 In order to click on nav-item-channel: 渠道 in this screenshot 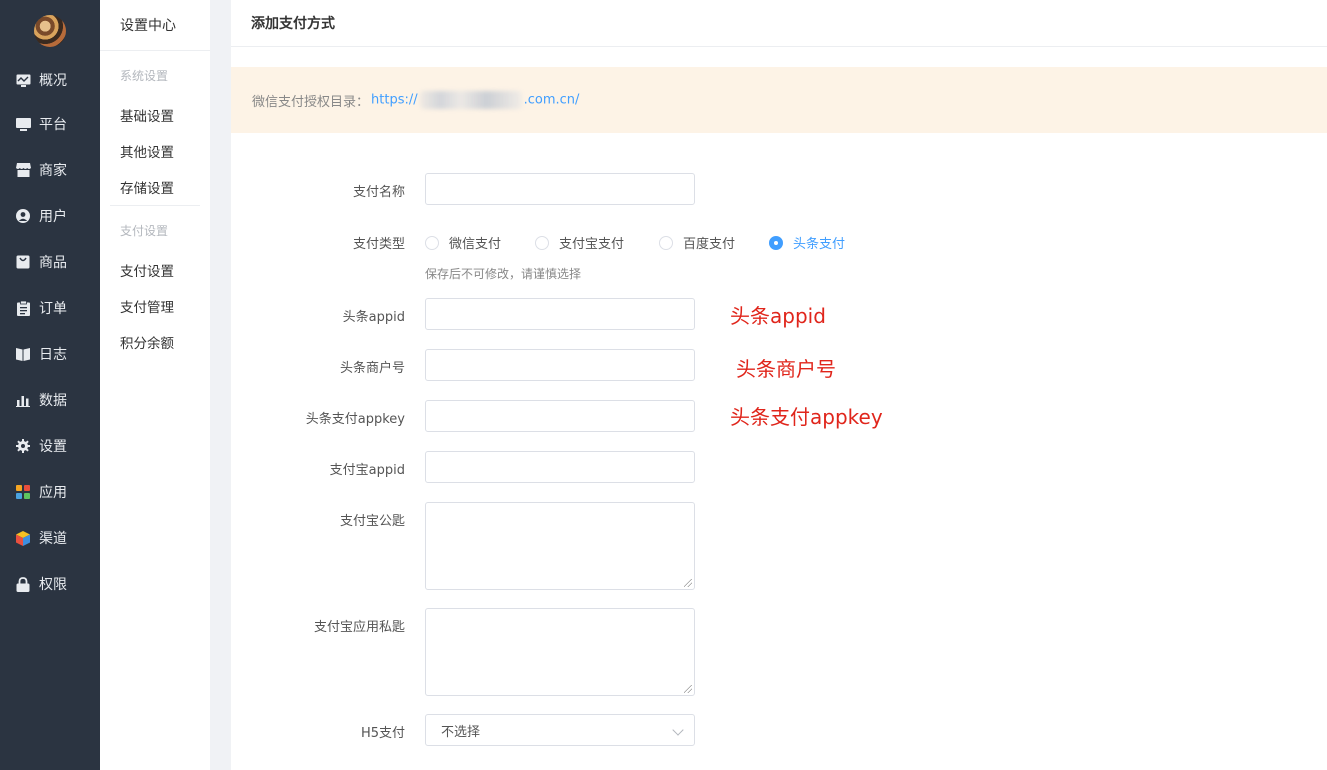, I will do `click(50, 538)`.